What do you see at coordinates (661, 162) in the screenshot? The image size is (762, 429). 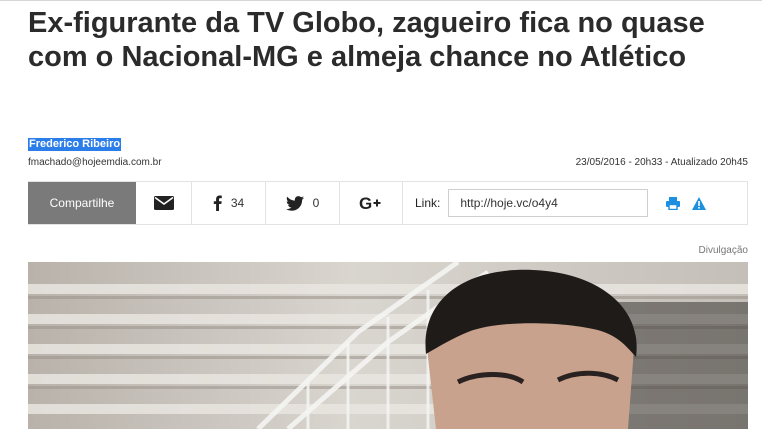 I see `publish-date: 23/05/2016 - 20h33 - Atualizado 20h45` at bounding box center [661, 162].